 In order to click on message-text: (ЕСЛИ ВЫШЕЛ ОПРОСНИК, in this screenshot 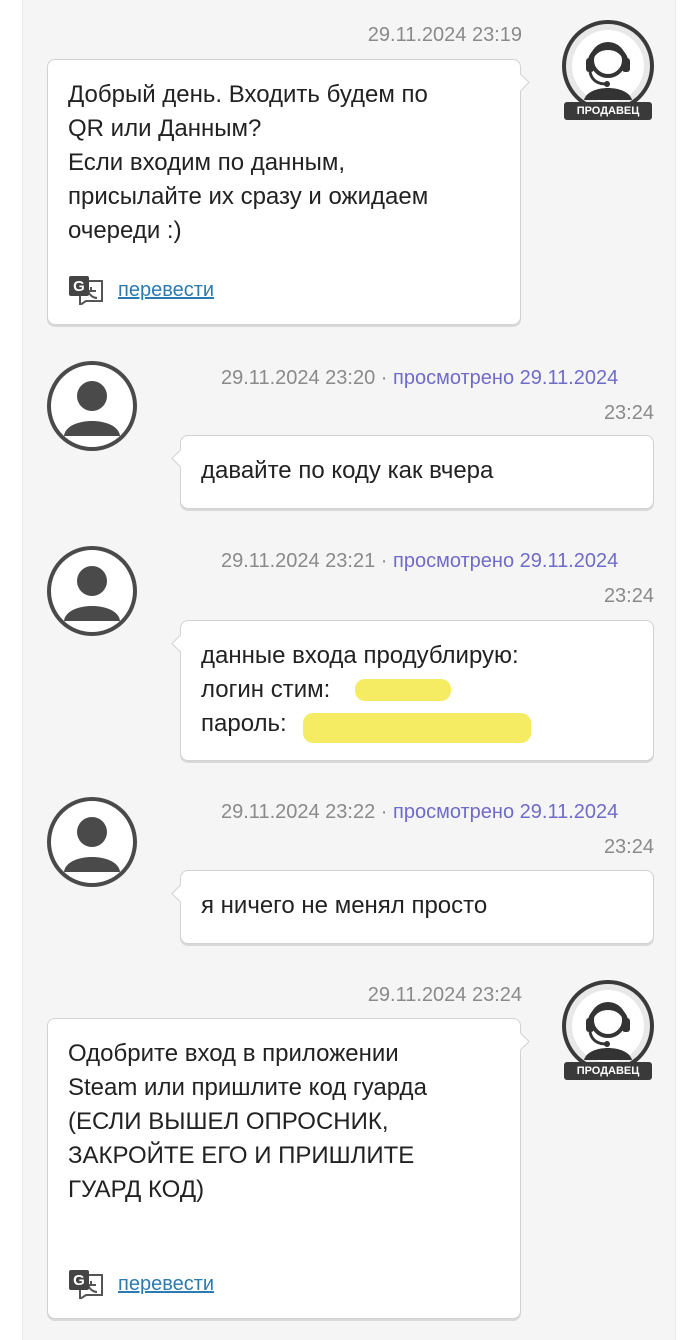, I will do `click(228, 1121)`.